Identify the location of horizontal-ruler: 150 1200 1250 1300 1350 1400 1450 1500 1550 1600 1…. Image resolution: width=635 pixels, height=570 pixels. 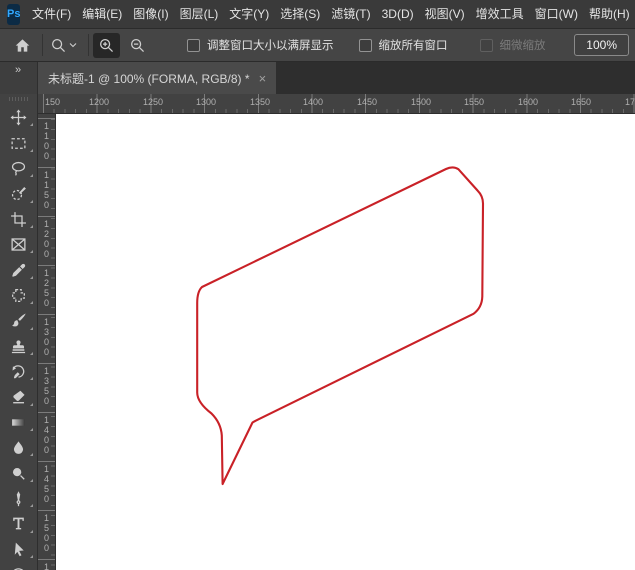
(336, 104).